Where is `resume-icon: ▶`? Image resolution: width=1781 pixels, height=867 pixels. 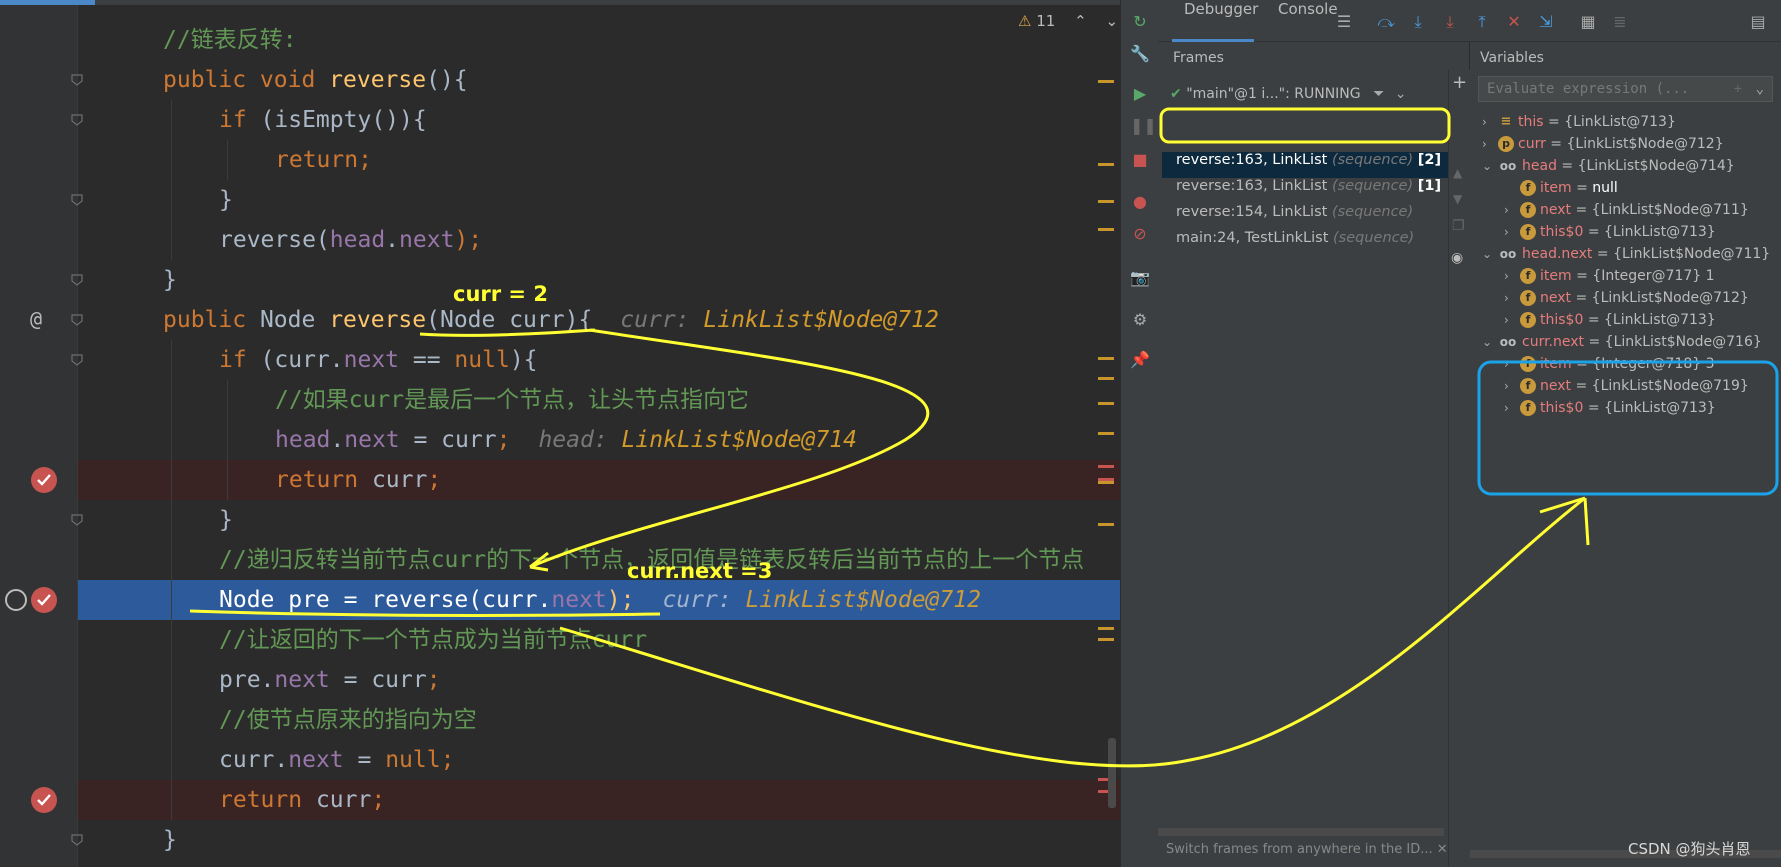
resume-icon: ▶ is located at coordinates (1140, 94).